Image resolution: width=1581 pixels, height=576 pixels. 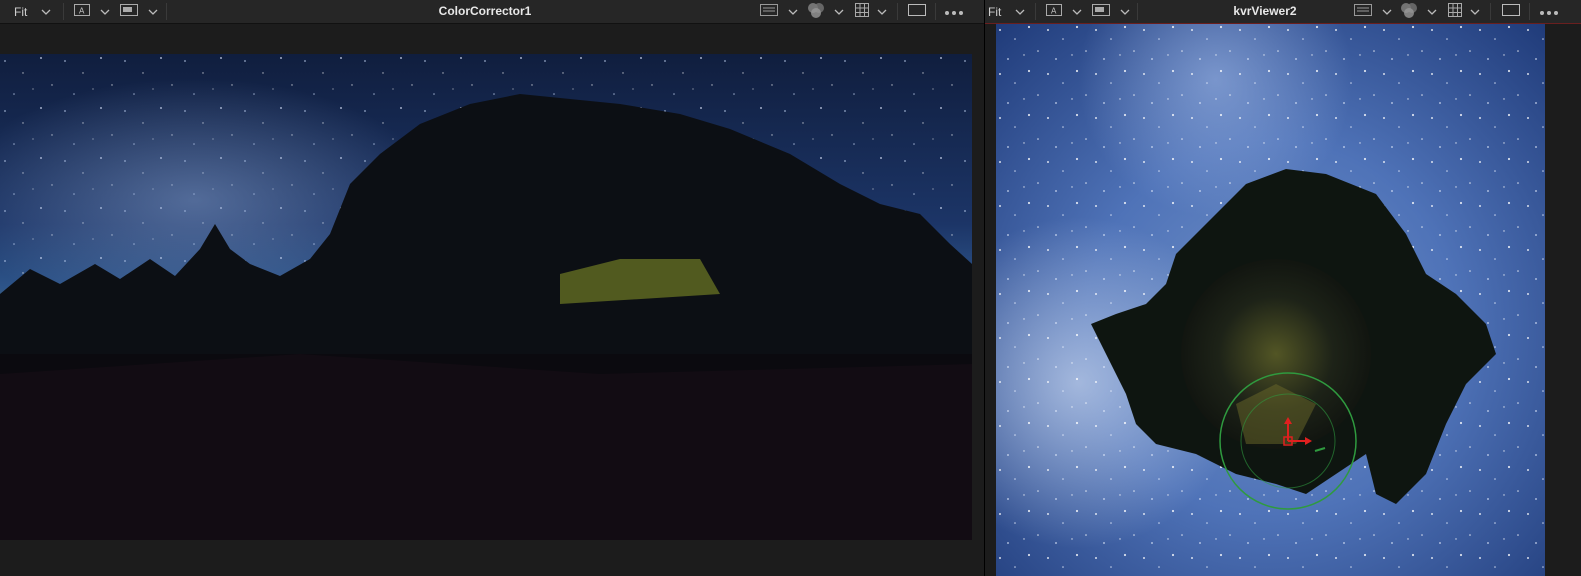 I want to click on transform-gizmo, so click(x=1290, y=441).